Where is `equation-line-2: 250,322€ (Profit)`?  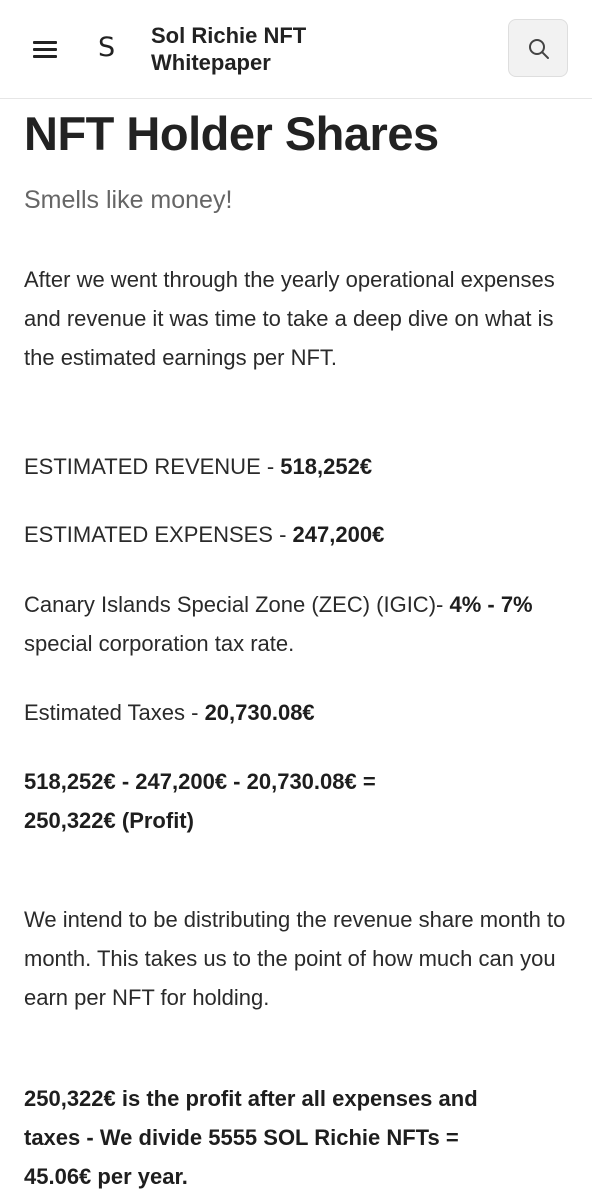 equation-line-2: 250,322€ (Profit) is located at coordinates (109, 820).